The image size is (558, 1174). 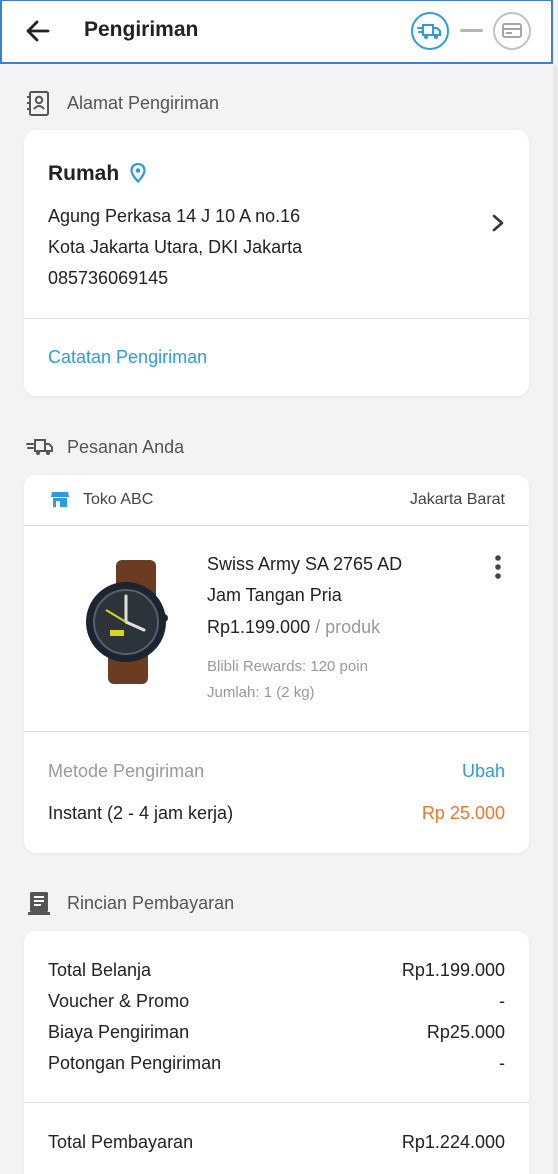 What do you see at coordinates (151, 903) in the screenshot?
I see `section-title-payment: Rincian Pembayaran` at bounding box center [151, 903].